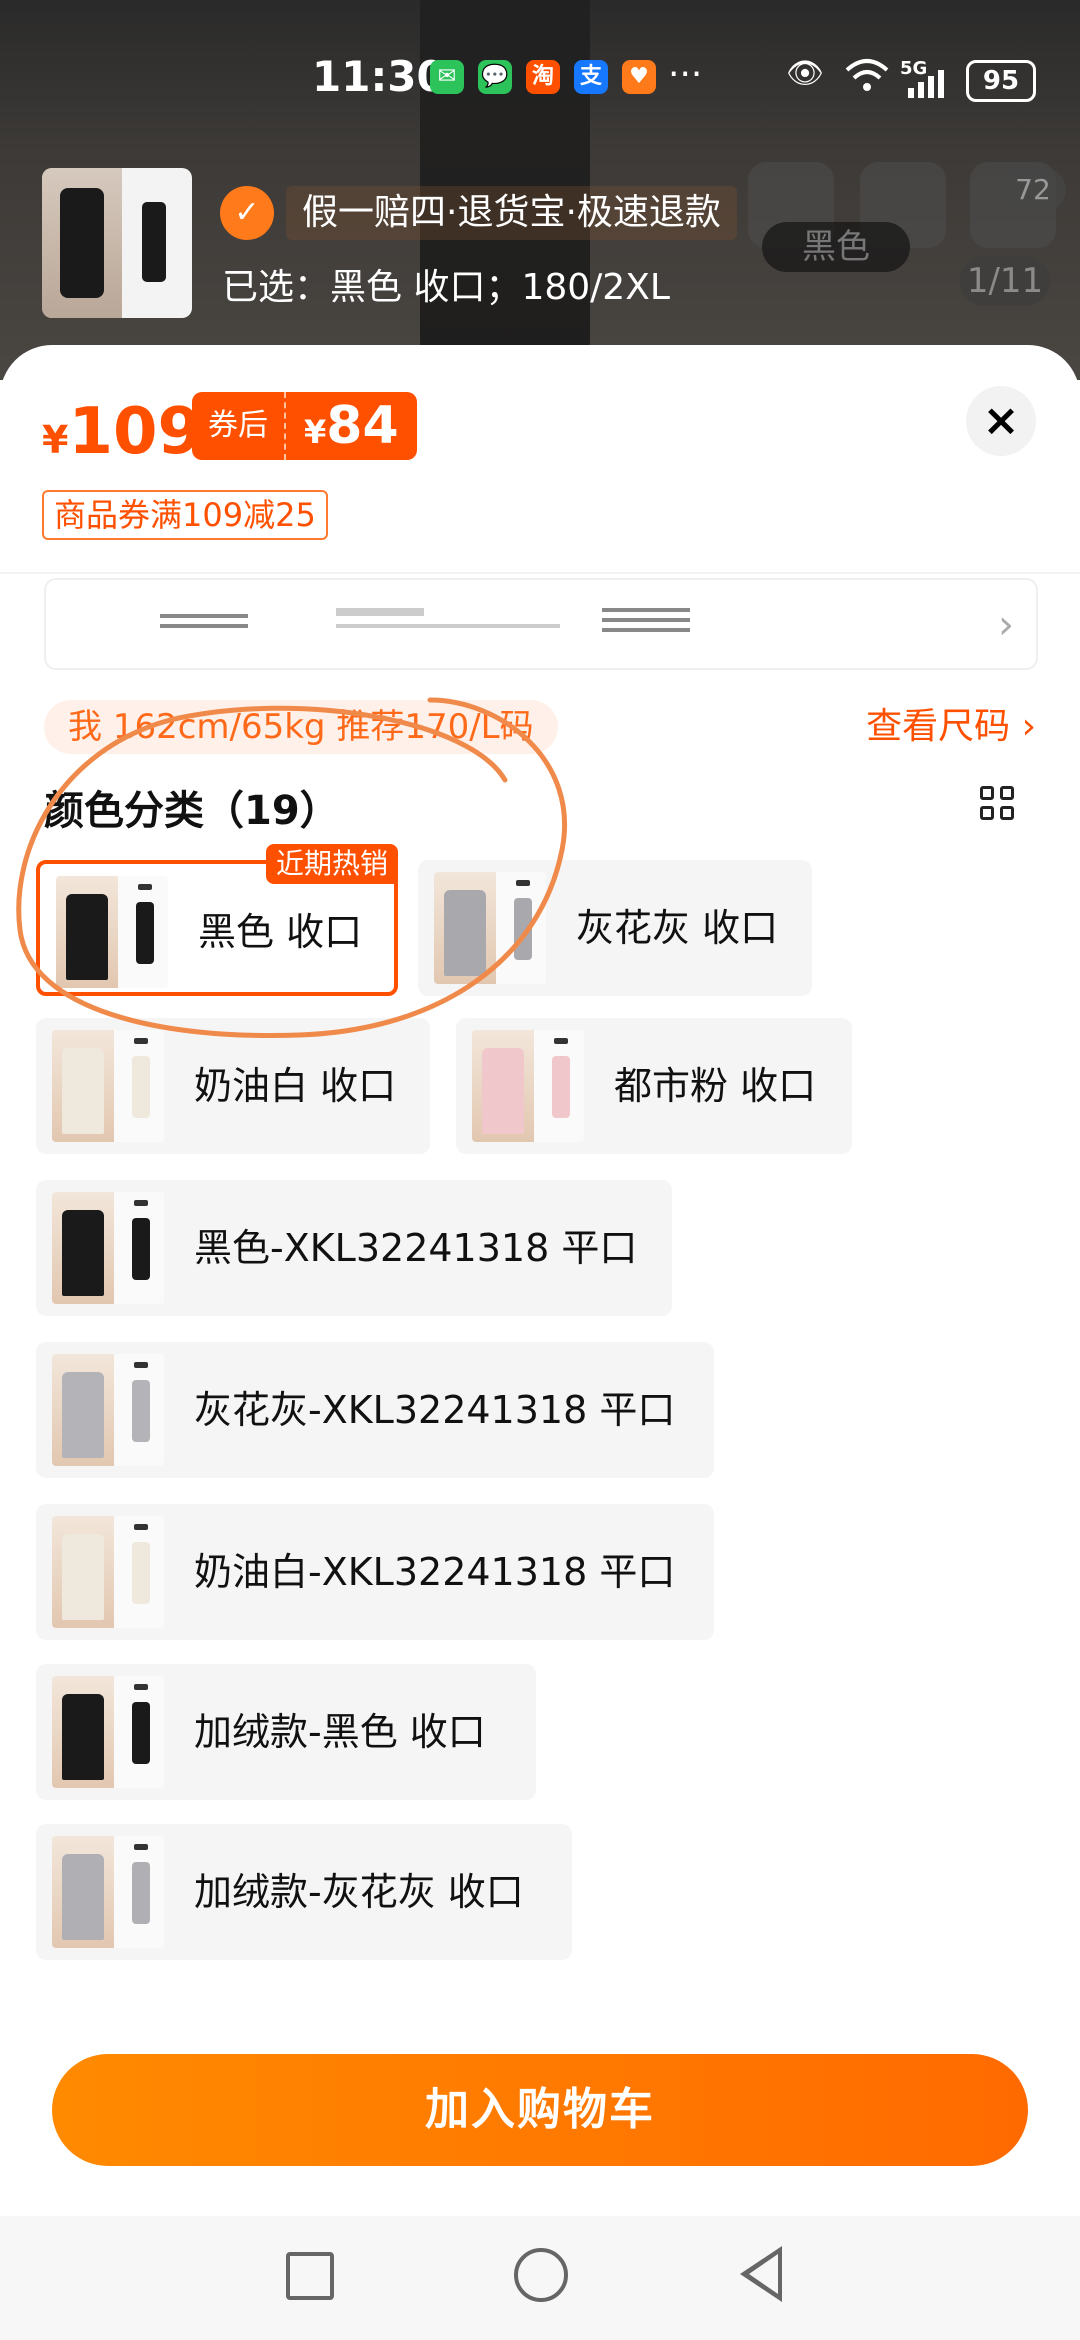 The image size is (1080, 2340). I want to click on color-option: 灰花灰 收口, so click(615, 928).